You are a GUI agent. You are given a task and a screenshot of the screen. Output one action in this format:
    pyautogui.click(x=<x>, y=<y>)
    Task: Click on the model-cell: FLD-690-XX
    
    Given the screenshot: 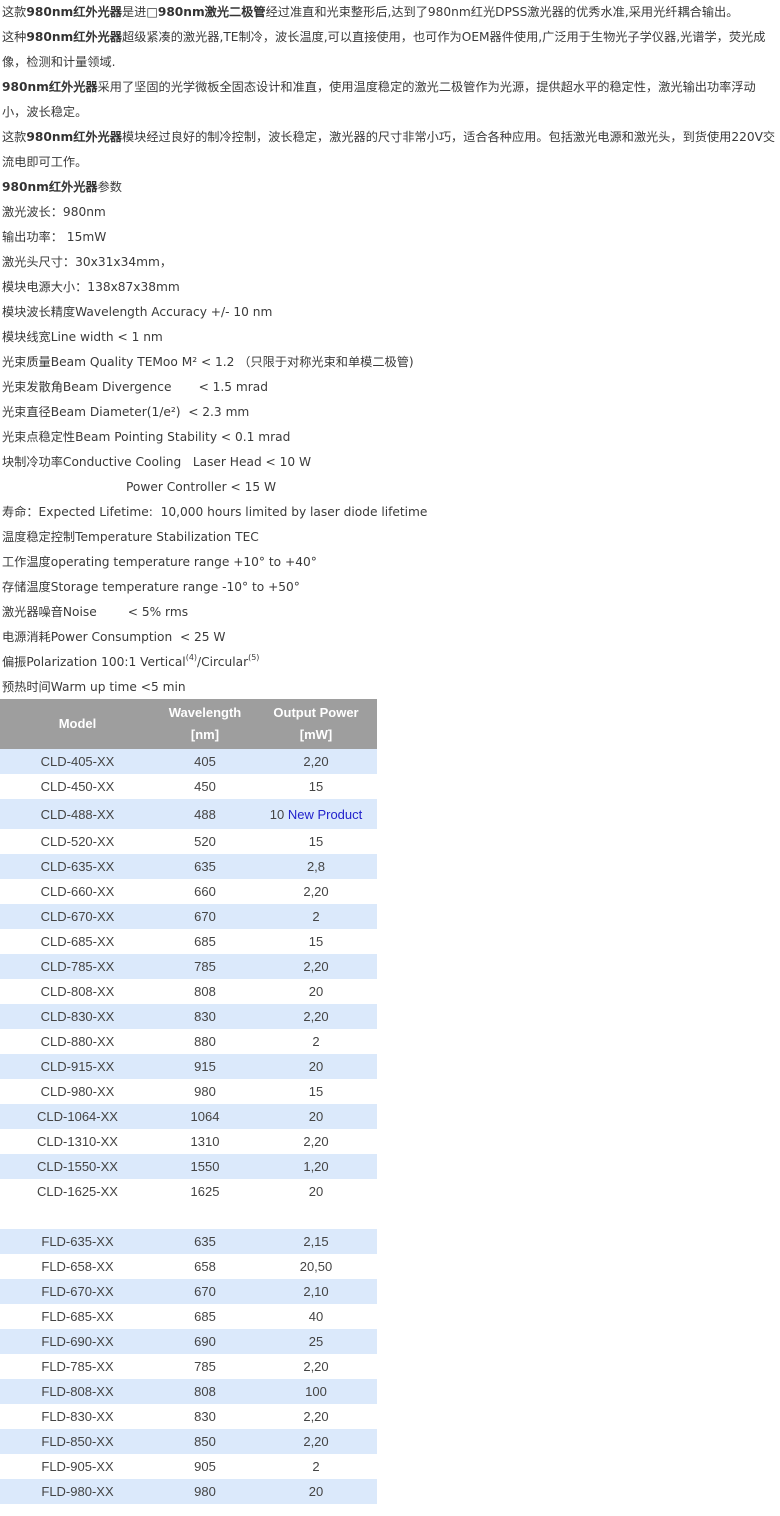 What is the action you would take?
    pyautogui.click(x=77, y=1341)
    